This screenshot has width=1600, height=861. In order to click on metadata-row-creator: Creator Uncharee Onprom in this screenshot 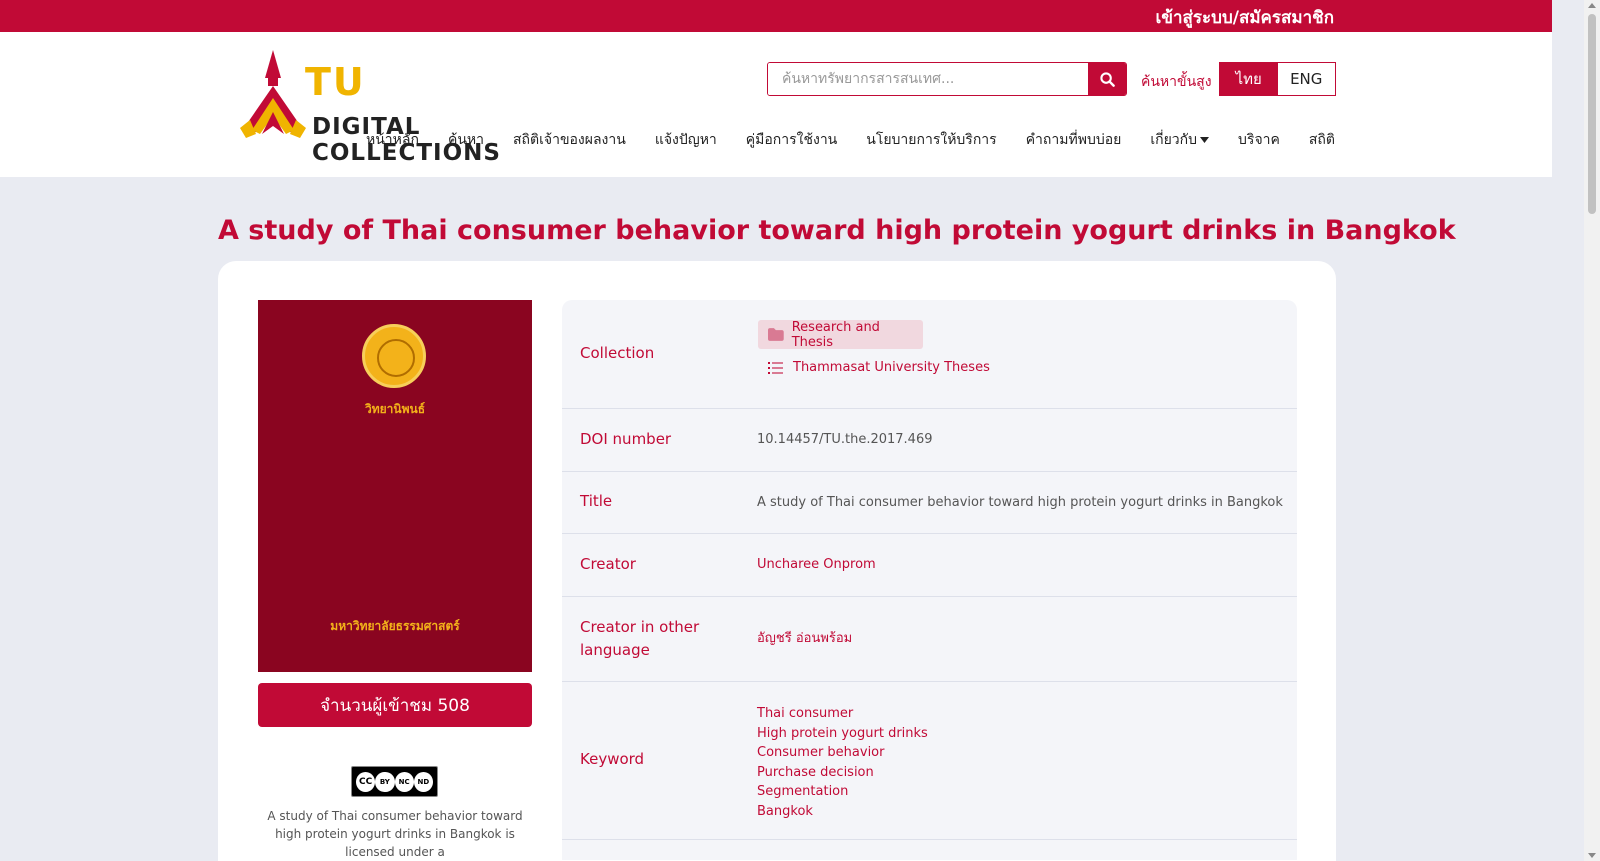, I will do `click(929, 565)`.